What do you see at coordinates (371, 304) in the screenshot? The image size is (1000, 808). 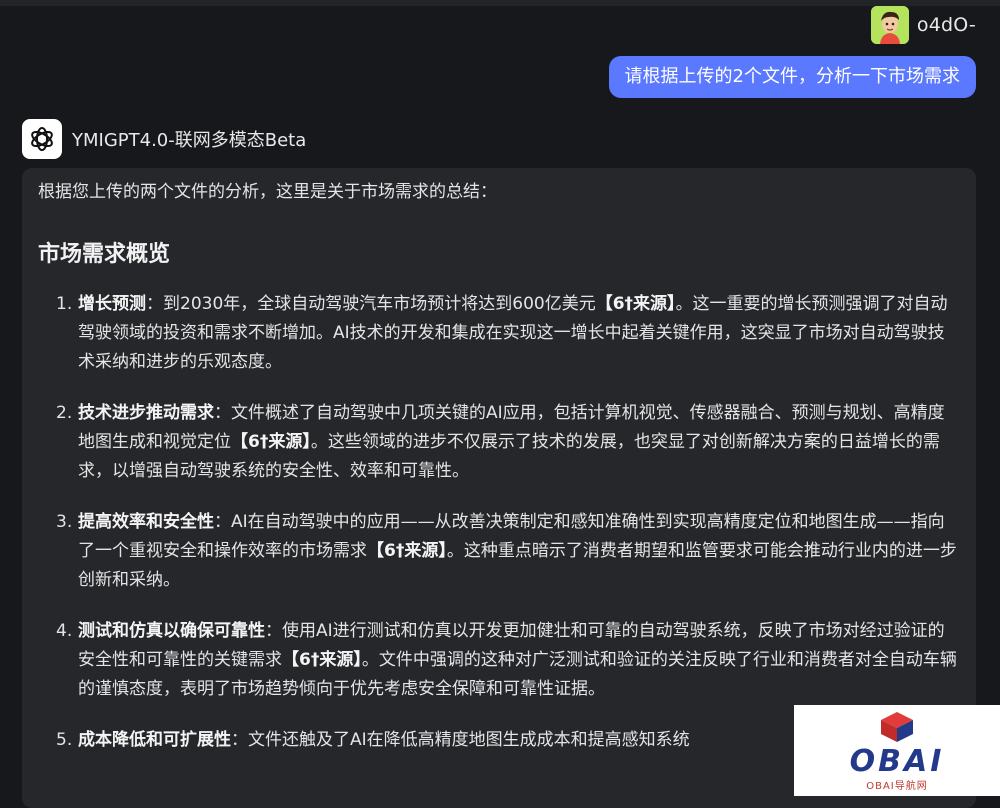 I see `list-item-text: ：到2030年，全球自动驾驶汽车市场预计将达到600亿美元` at bounding box center [371, 304].